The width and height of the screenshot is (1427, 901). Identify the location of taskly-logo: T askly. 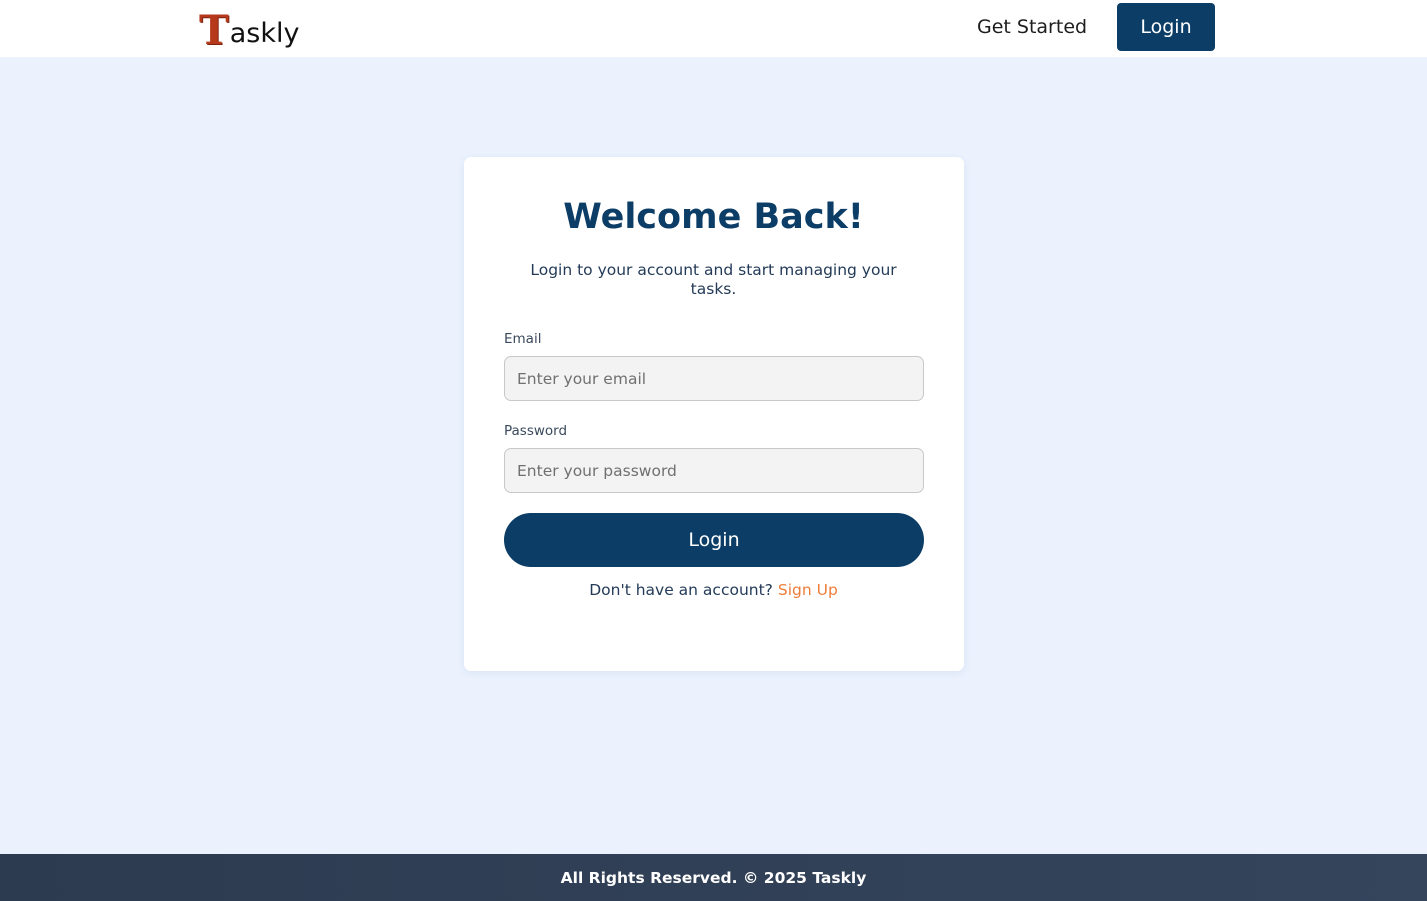
(249, 30).